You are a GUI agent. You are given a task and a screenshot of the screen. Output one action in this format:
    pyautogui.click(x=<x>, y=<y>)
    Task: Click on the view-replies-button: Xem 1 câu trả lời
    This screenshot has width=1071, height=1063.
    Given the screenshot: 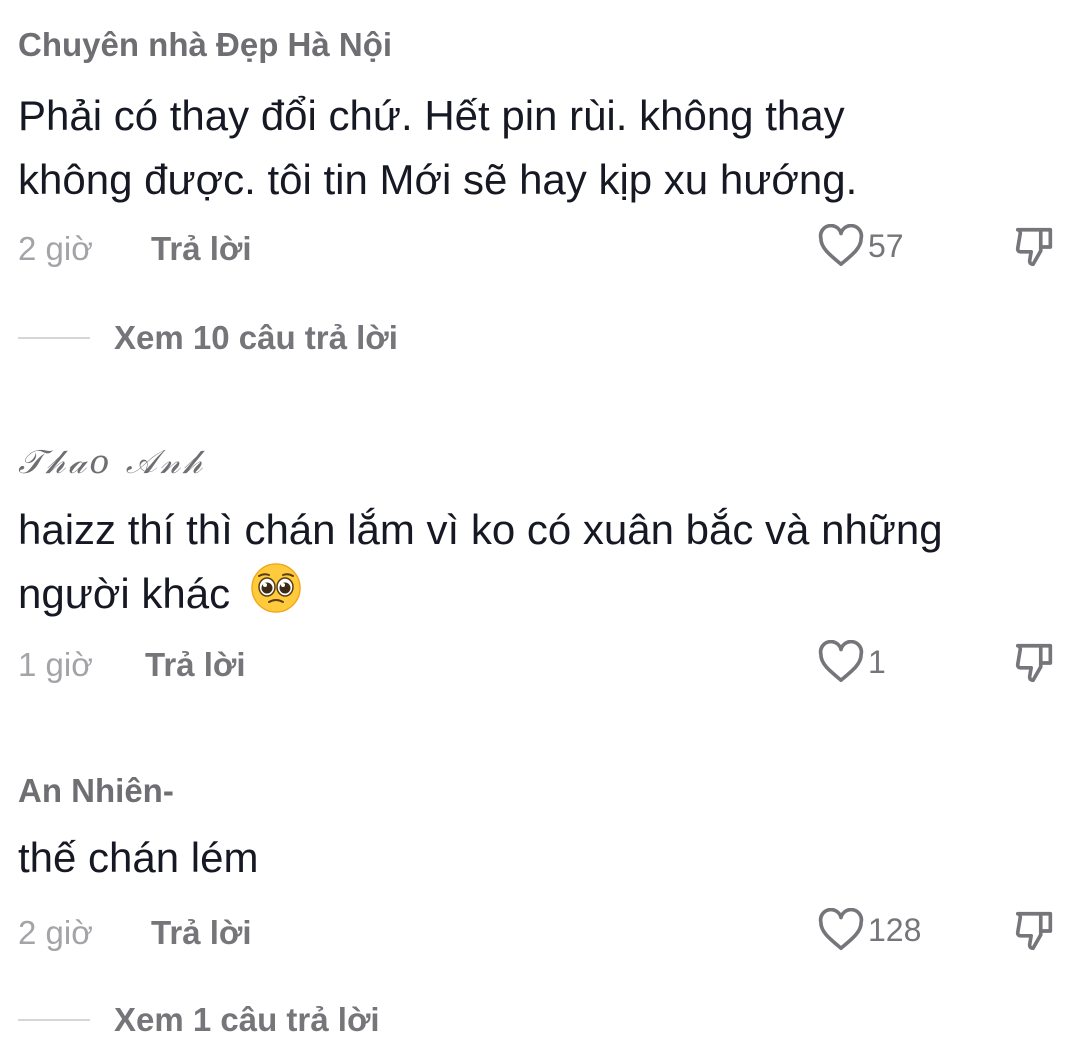 What is the action you would take?
    pyautogui.click(x=199, y=1020)
    